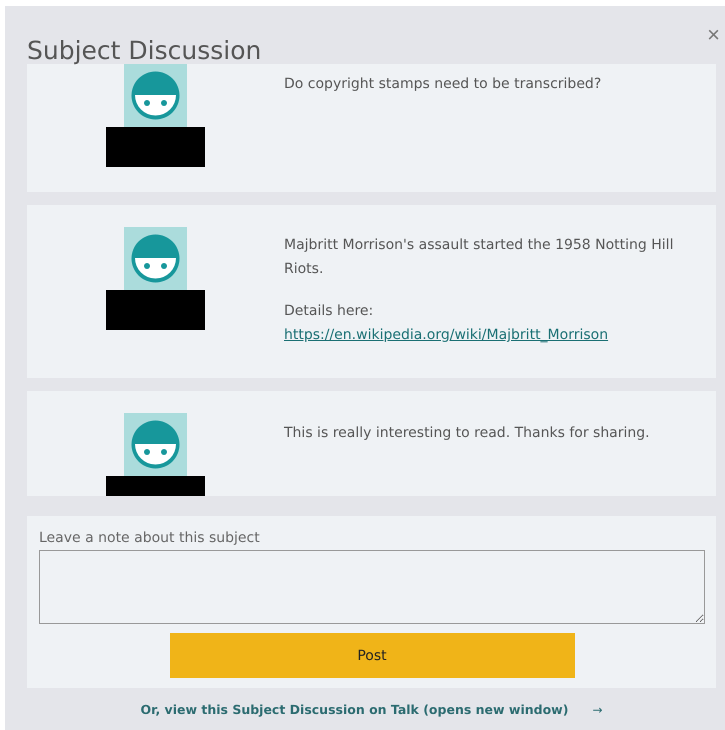 The width and height of the screenshot is (725, 730). What do you see at coordinates (479, 257) in the screenshot?
I see `comment-text: Majbritt Morrison's assault started the 1958 Notting Hill Riots.` at bounding box center [479, 257].